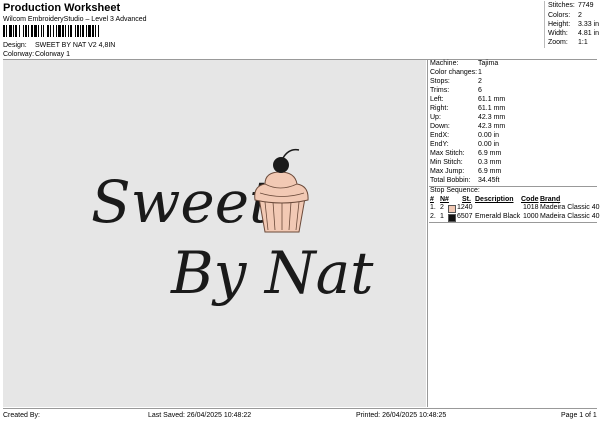 This screenshot has width=600, height=424. I want to click on footer-printed: Printed: 26/04/2025 10:48:25, so click(401, 415).